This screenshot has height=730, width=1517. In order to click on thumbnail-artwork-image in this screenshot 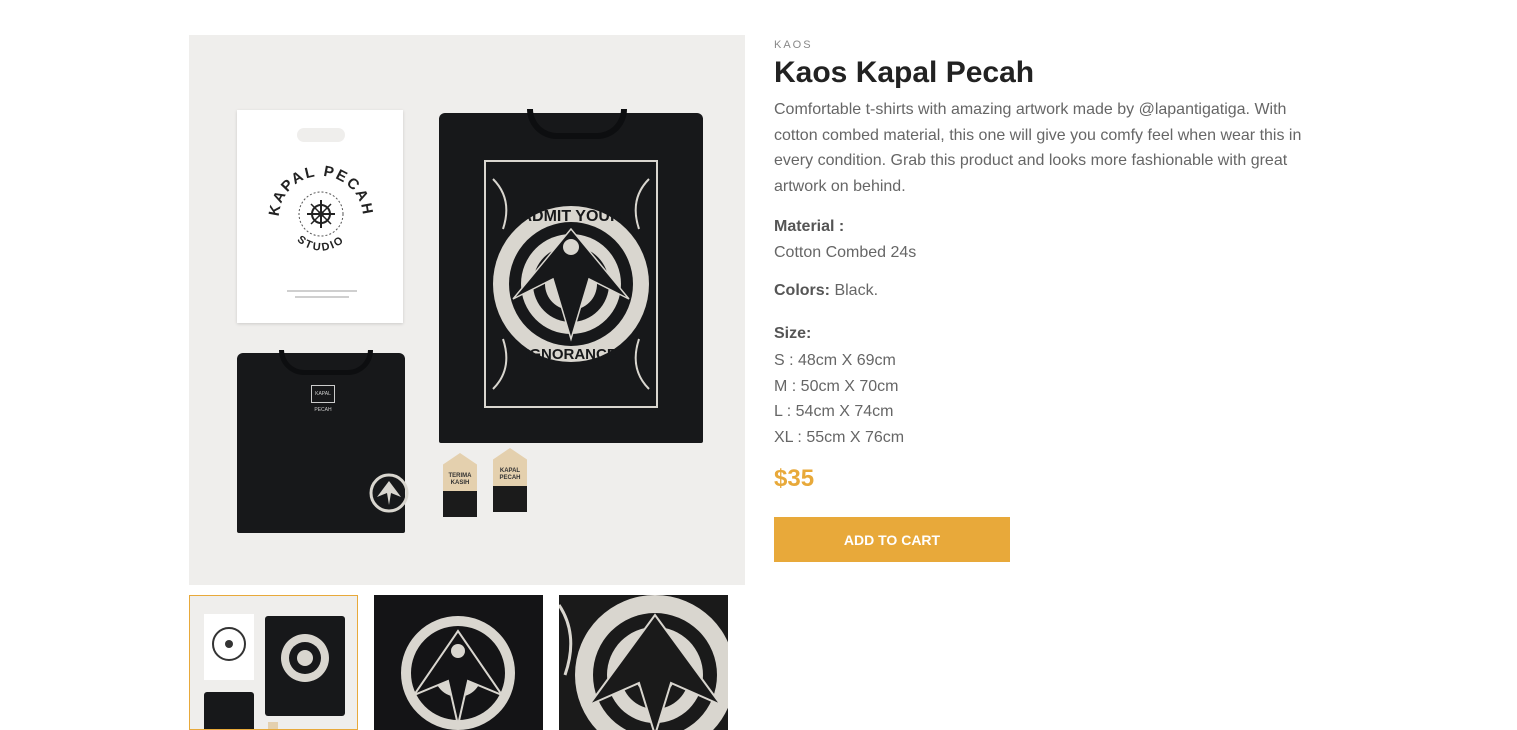, I will do `click(643, 662)`.